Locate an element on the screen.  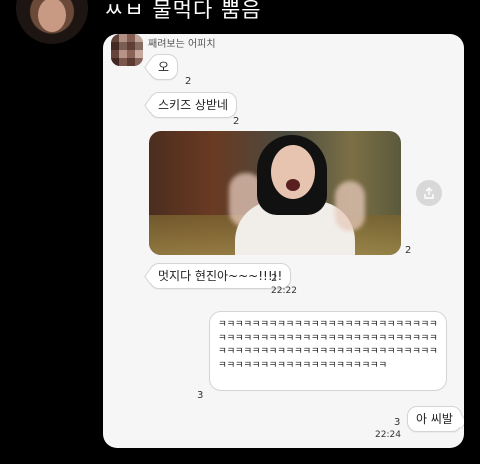
post-avatar-face is located at coordinates (52, 16).